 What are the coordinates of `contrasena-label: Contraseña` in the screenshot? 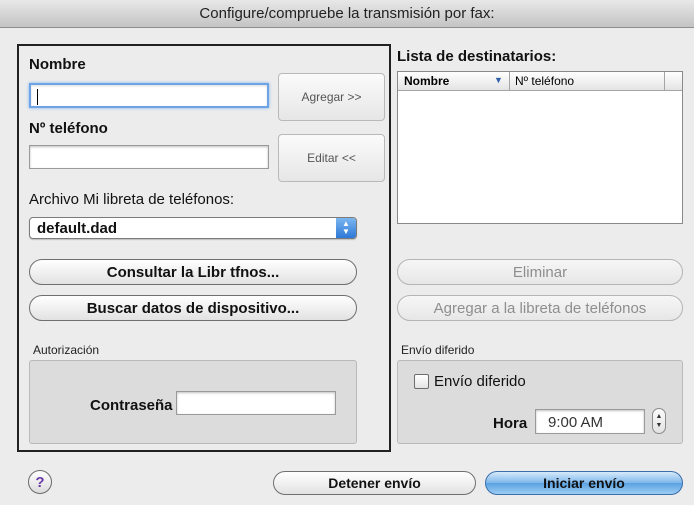 It's located at (131, 405).